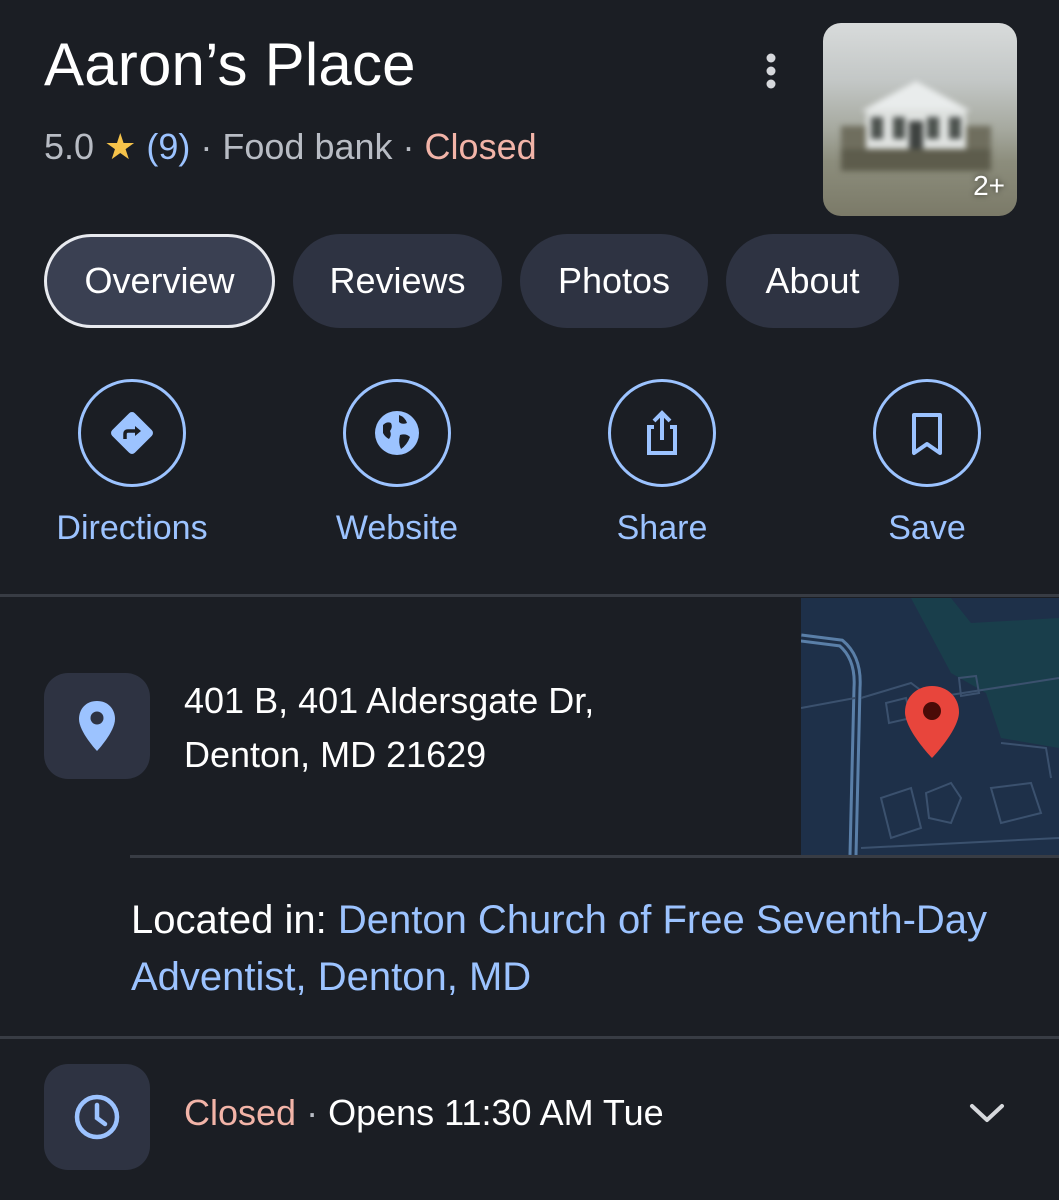  Describe the element at coordinates (989, 185) in the screenshot. I see `more-photos-count: 2+` at that location.